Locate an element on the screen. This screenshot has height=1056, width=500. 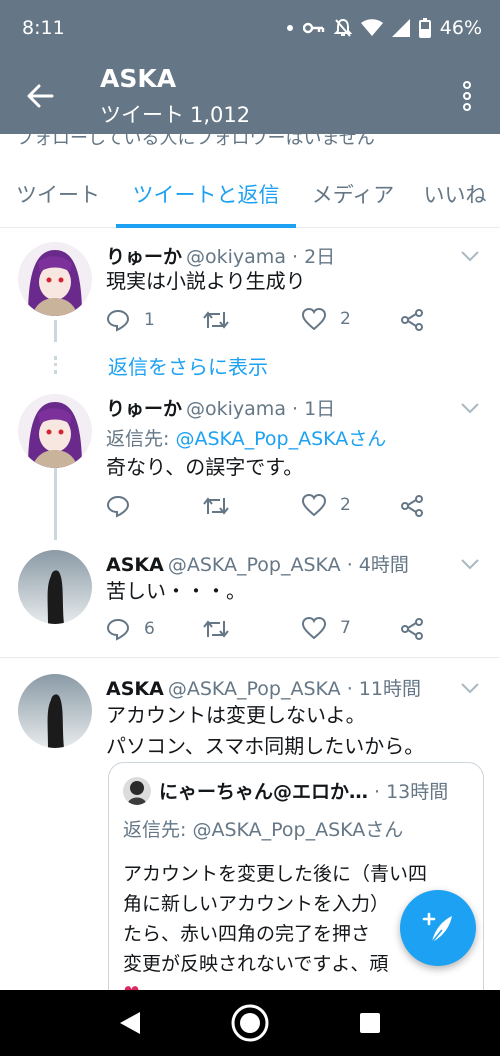
author-handle: @okiyama · 2日 is located at coordinates (261, 257).